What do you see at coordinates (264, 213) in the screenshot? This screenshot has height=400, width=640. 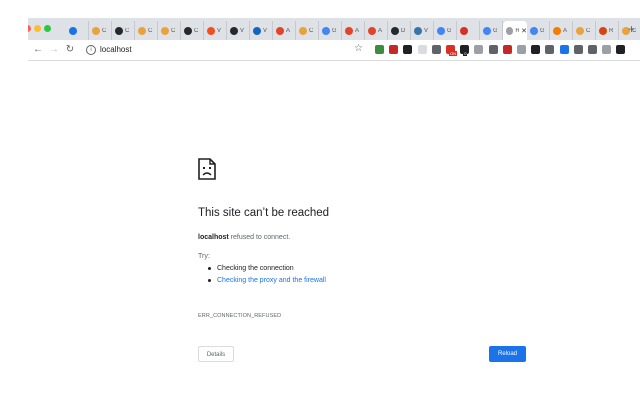 I see `error-title: This site can’t be reached` at bounding box center [264, 213].